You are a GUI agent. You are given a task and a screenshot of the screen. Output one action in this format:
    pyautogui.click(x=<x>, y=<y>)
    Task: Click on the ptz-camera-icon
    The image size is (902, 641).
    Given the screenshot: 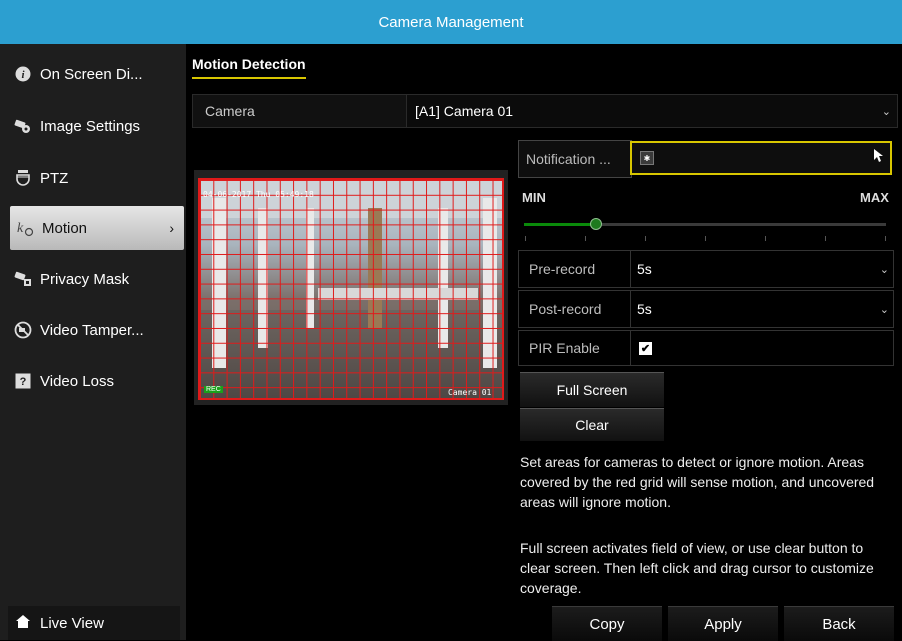 What is the action you would take?
    pyautogui.click(x=23, y=178)
    